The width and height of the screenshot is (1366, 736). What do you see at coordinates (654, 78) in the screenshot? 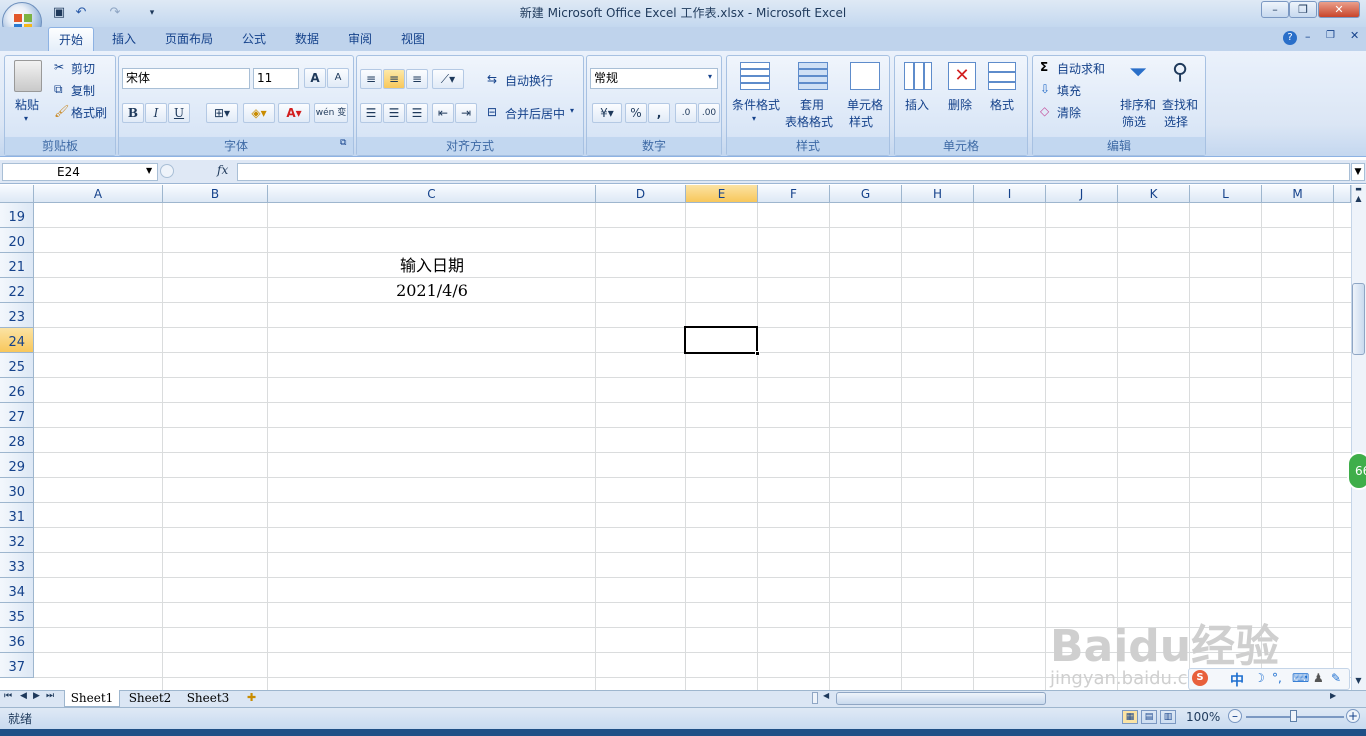
I see `number-format-box: 常规` at bounding box center [654, 78].